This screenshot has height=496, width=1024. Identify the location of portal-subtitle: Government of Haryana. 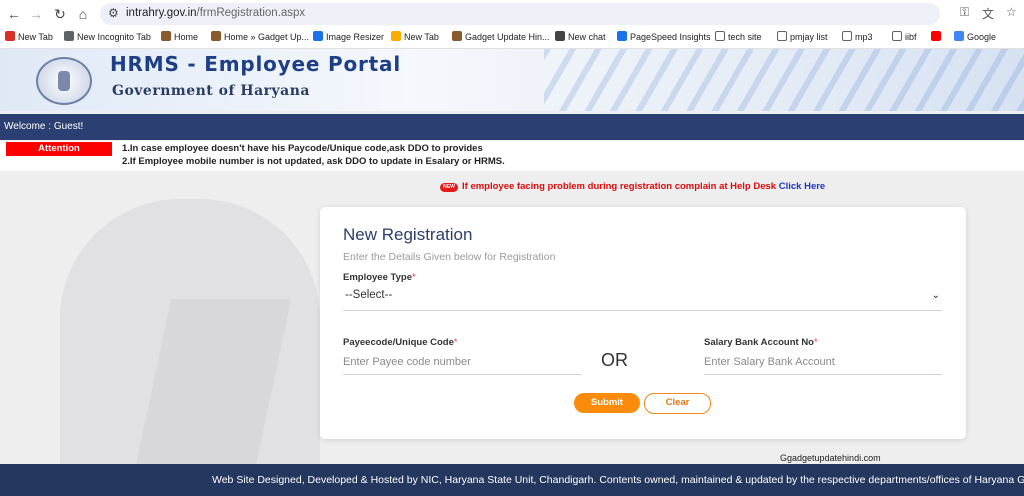
(211, 91).